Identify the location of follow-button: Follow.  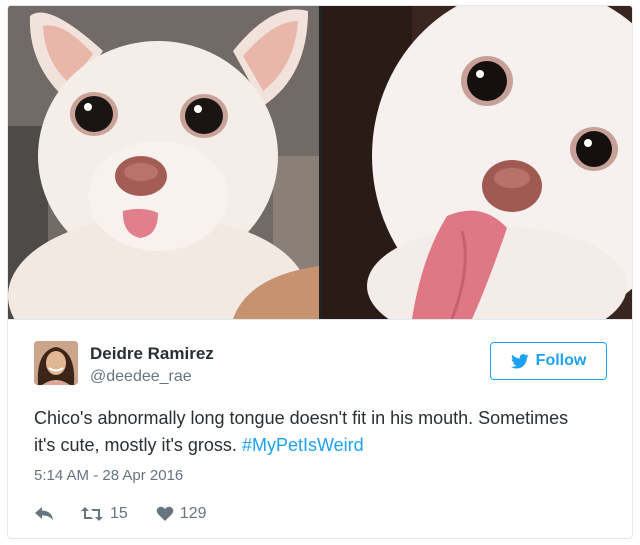
(548, 361).